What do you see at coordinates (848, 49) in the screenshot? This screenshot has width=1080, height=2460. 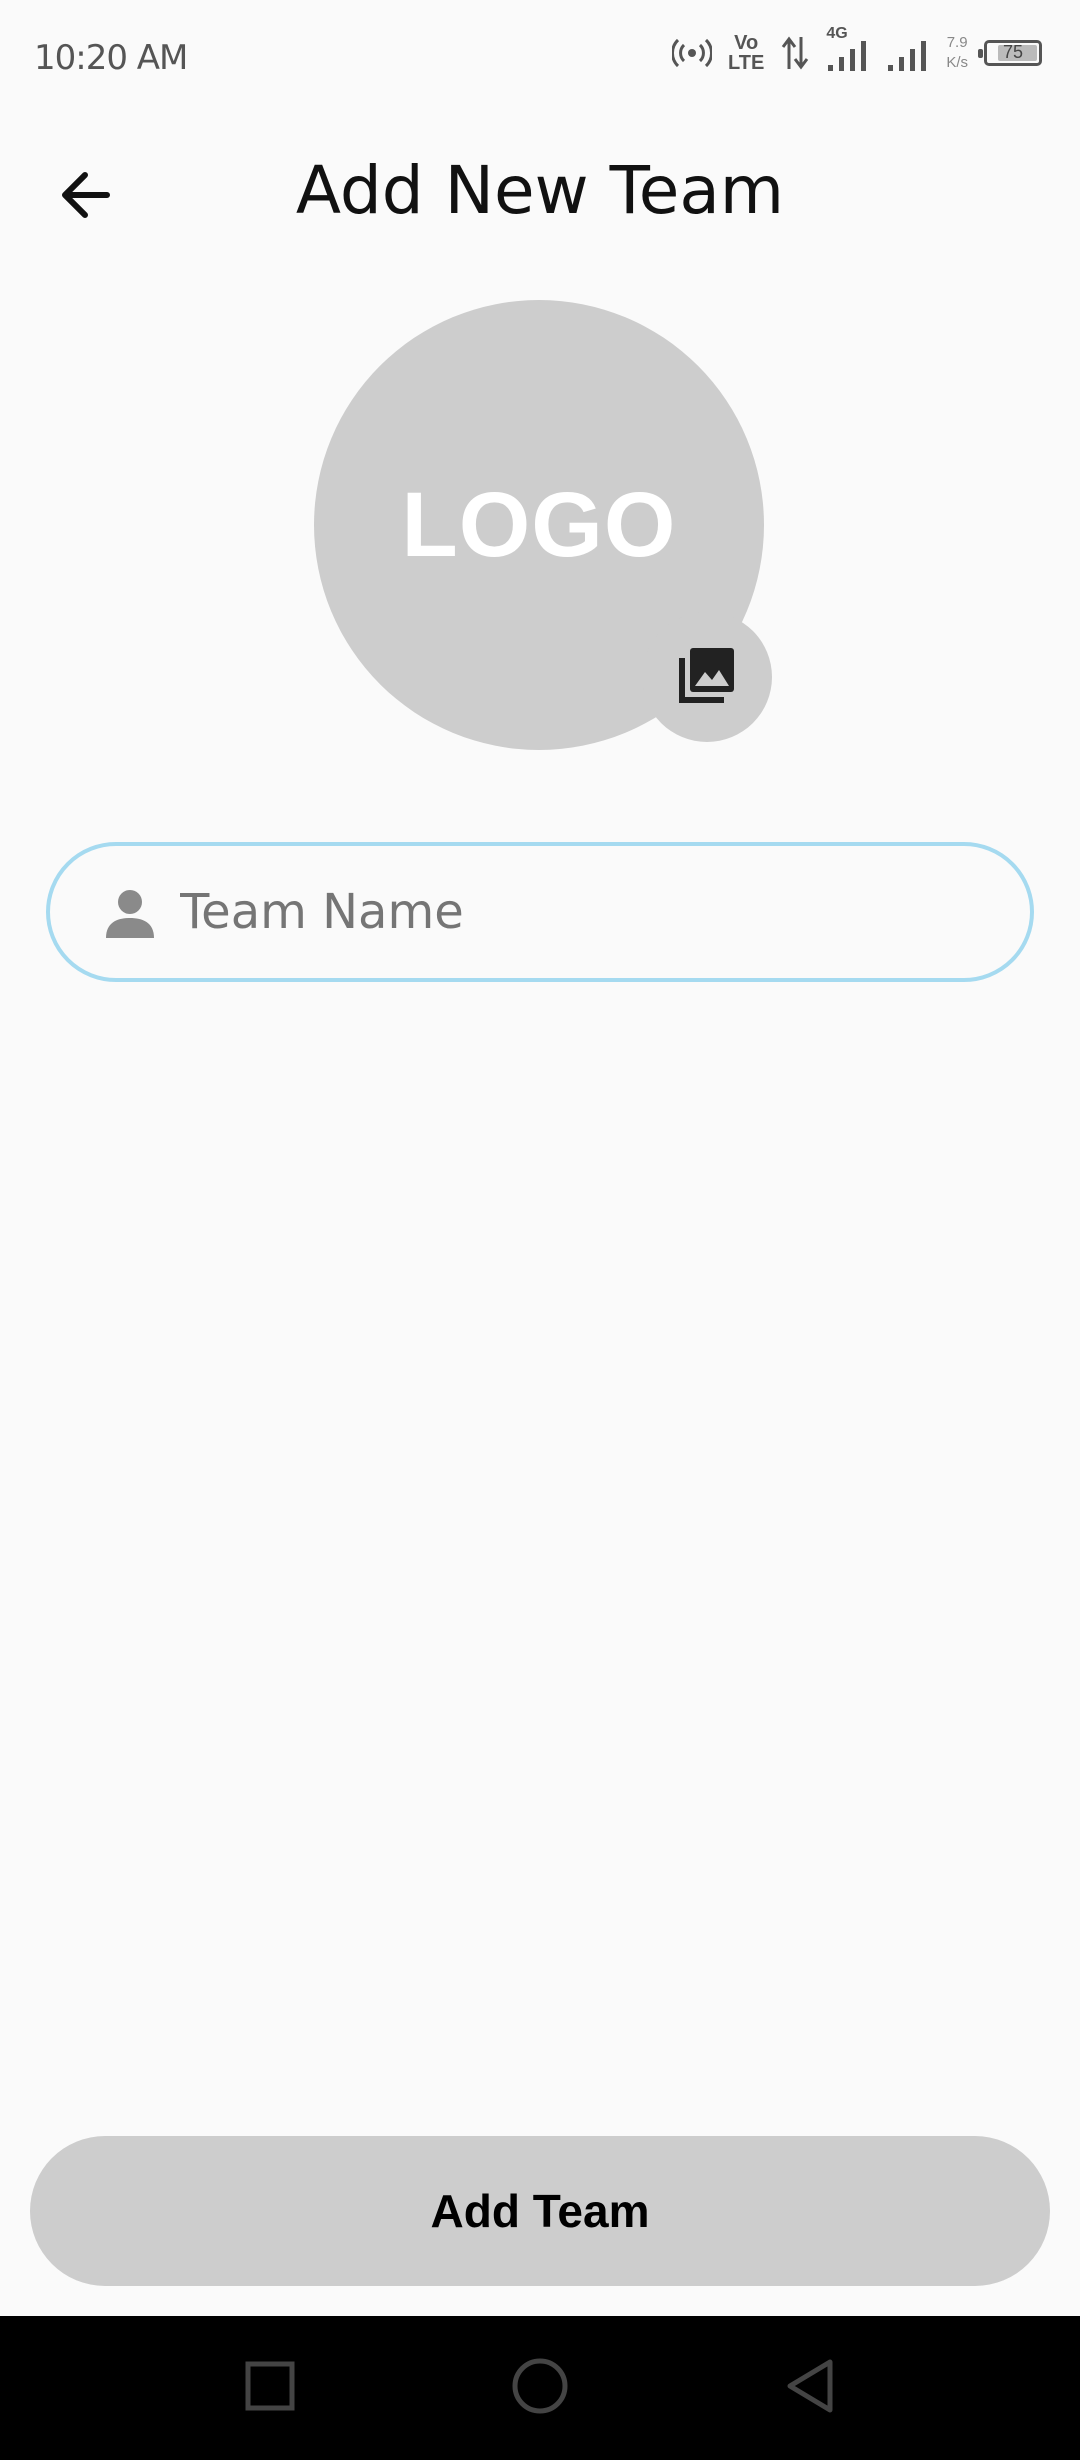 I see `signal-strength-icon: 4G` at bounding box center [848, 49].